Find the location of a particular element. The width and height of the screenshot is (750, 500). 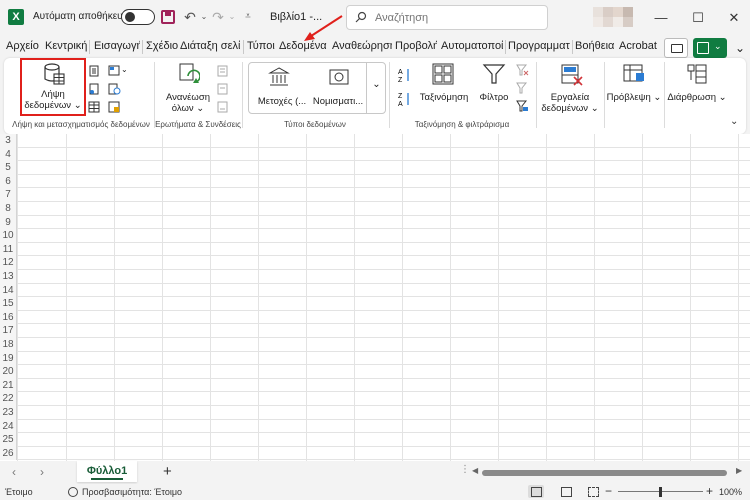

from-text-csv-icon is located at coordinates (94, 71).